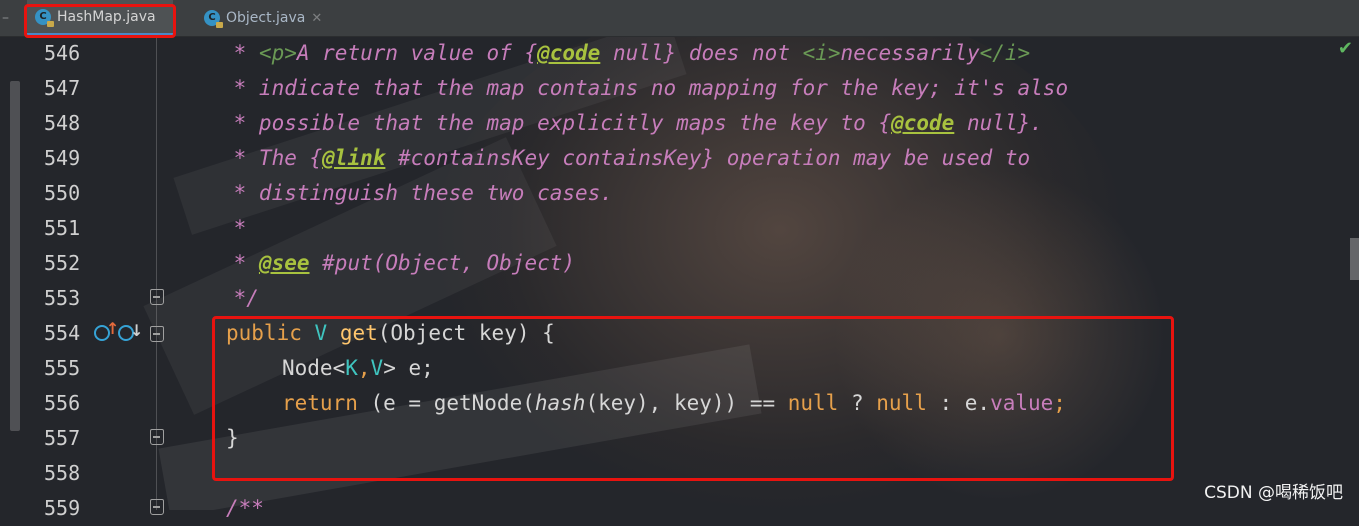 The image size is (1359, 526). I want to click on tab-object-java: C Object.java ✕, so click(266, 18).